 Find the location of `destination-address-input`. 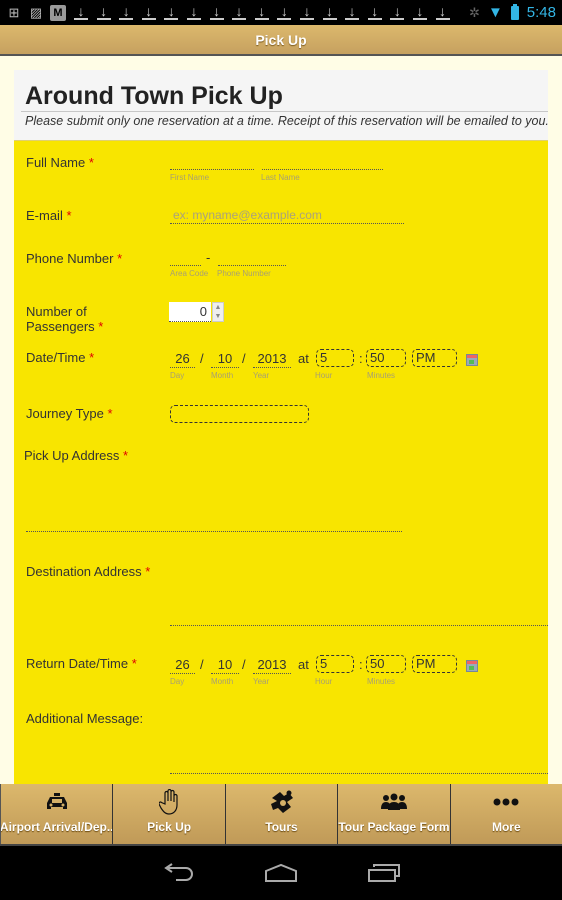

destination-address-input is located at coordinates (359, 625).